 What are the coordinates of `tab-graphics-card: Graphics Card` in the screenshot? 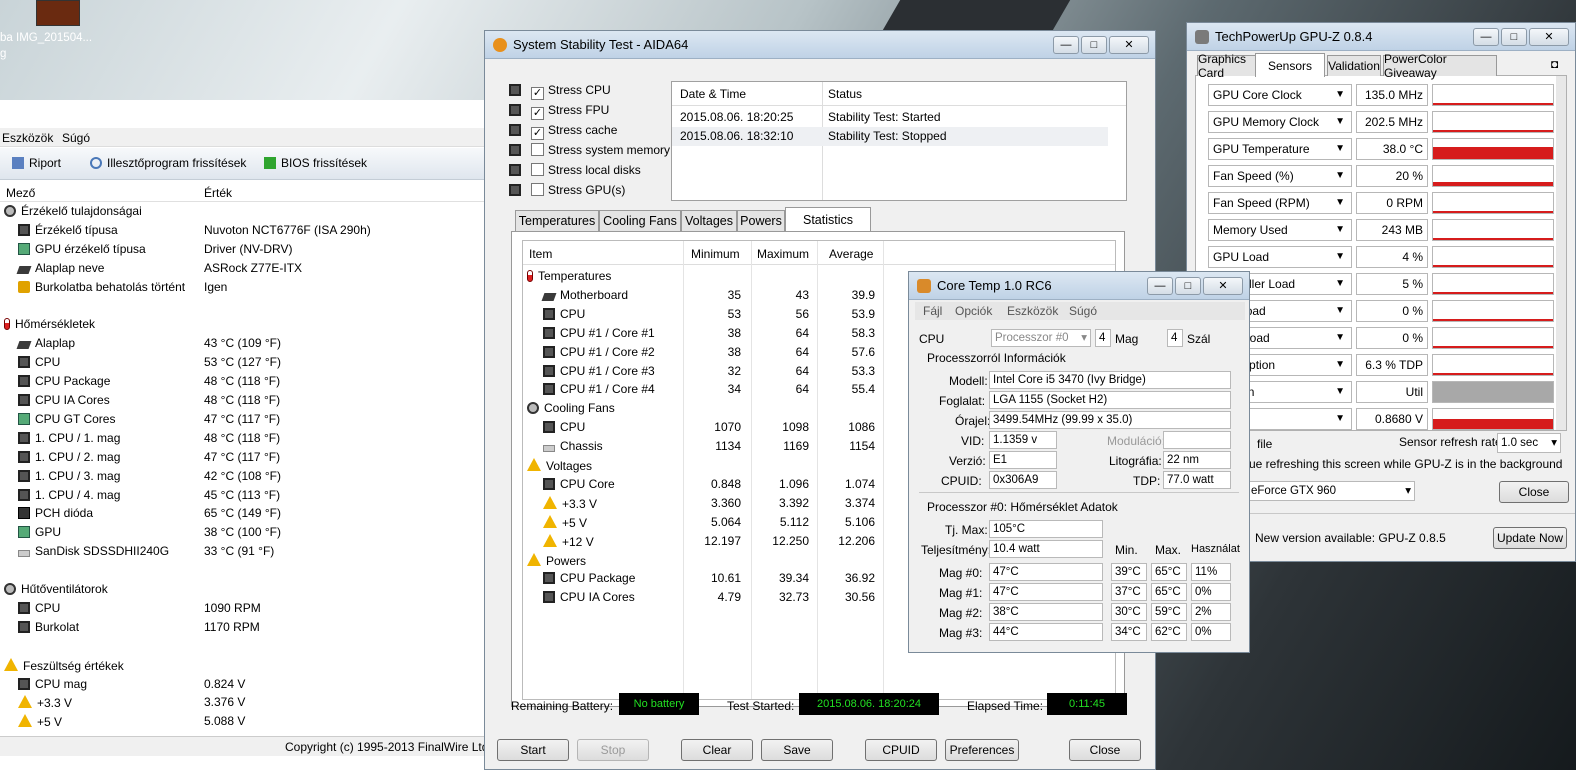 It's located at (1227, 66).